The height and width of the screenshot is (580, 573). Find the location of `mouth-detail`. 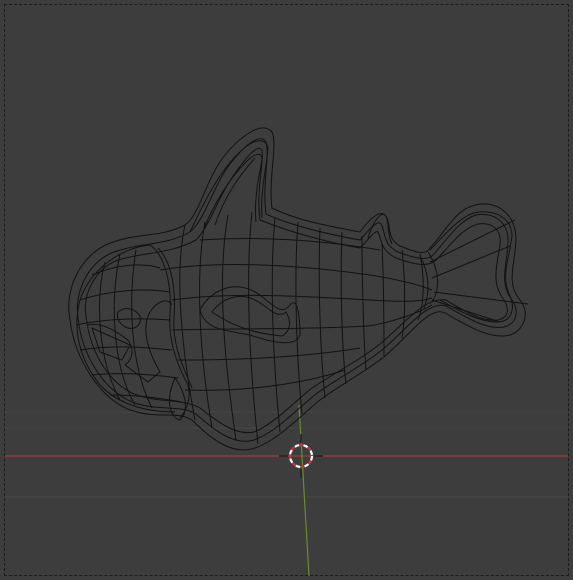

mouth-detail is located at coordinates (130, 341).